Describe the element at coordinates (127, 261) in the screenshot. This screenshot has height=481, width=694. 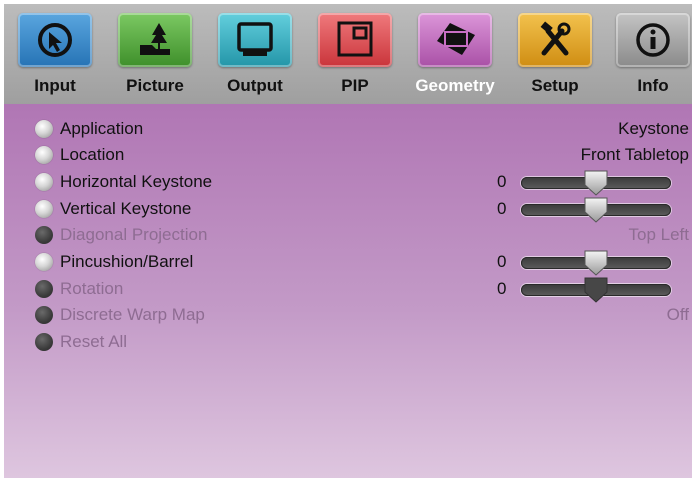
I see `menu-item-label: Pincushion/Barrel` at that location.